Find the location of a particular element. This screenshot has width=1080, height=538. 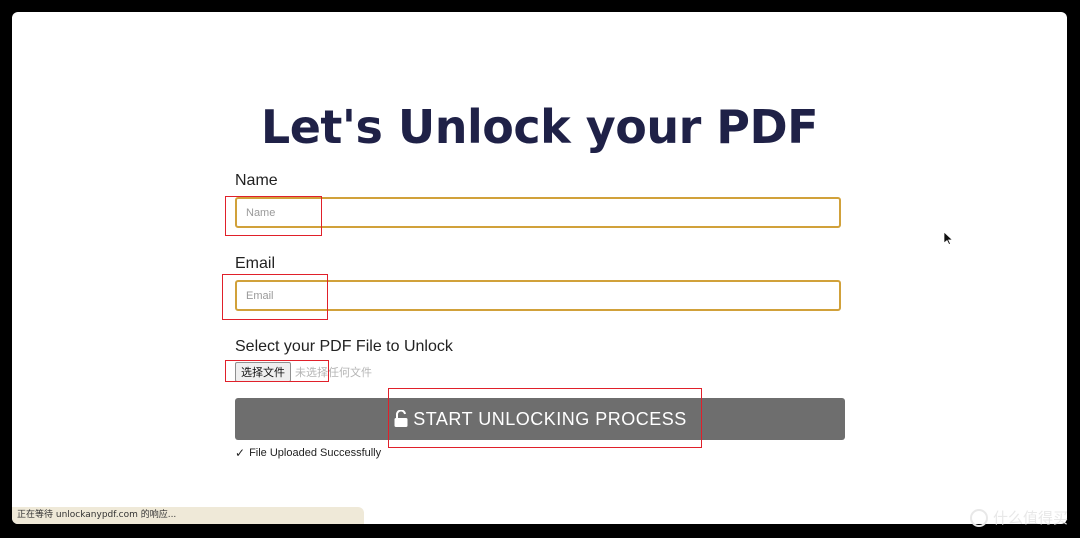

upload-success-message: ✓ File Uploaded Successfully is located at coordinates (308, 453).